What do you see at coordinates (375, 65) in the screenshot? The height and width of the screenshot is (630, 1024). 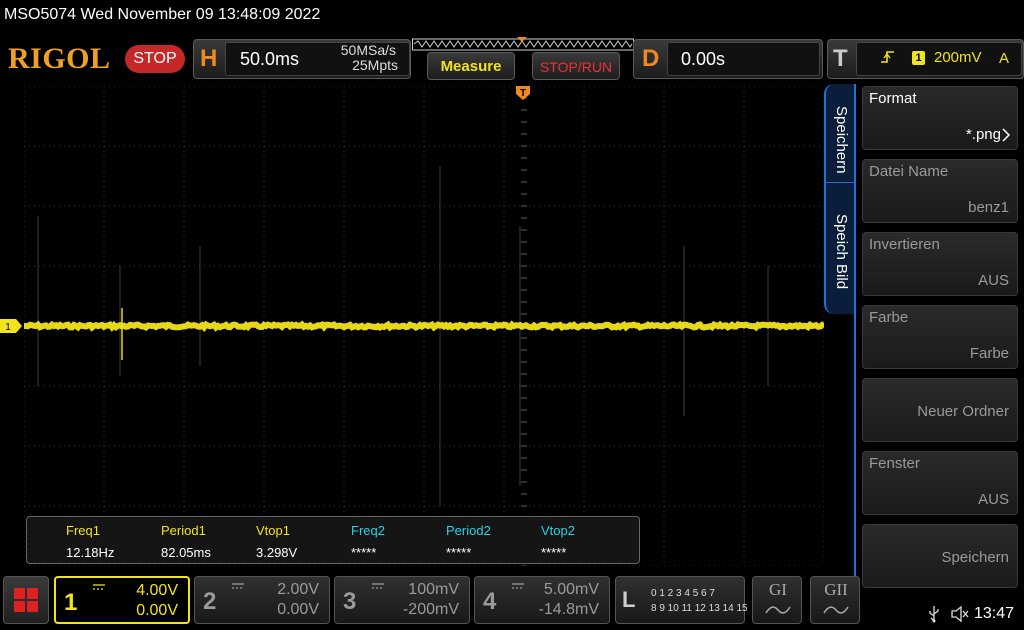 I see `memory-depth: 25Mpts` at bounding box center [375, 65].